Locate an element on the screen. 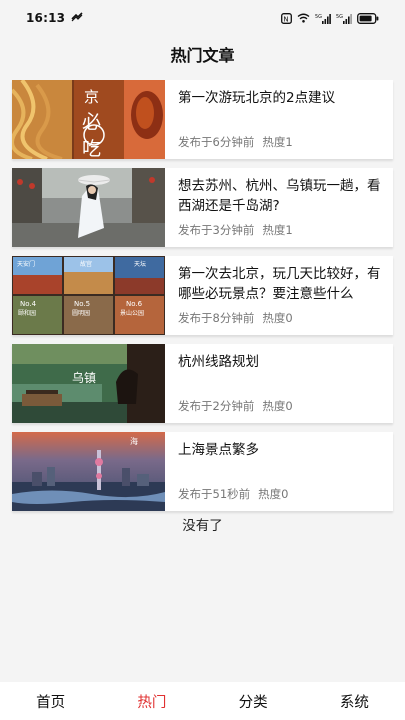 The width and height of the screenshot is (405, 720). page-header: 热门文章 is located at coordinates (202, 54).